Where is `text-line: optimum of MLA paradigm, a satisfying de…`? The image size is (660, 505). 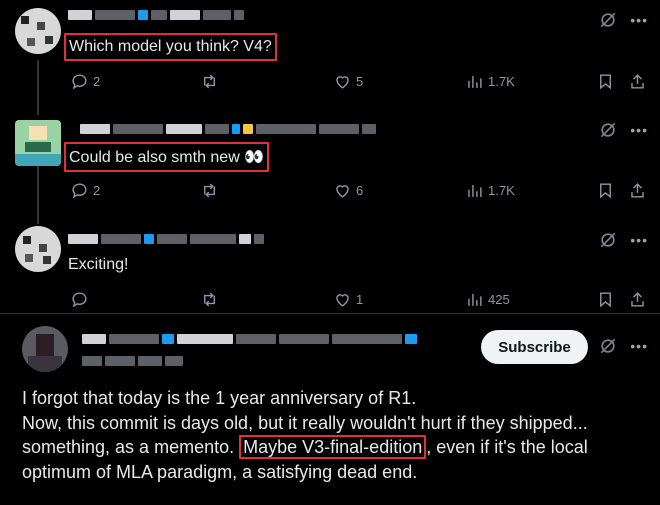 text-line: optimum of MLA paradigm, a satisfying de… is located at coordinates (220, 471).